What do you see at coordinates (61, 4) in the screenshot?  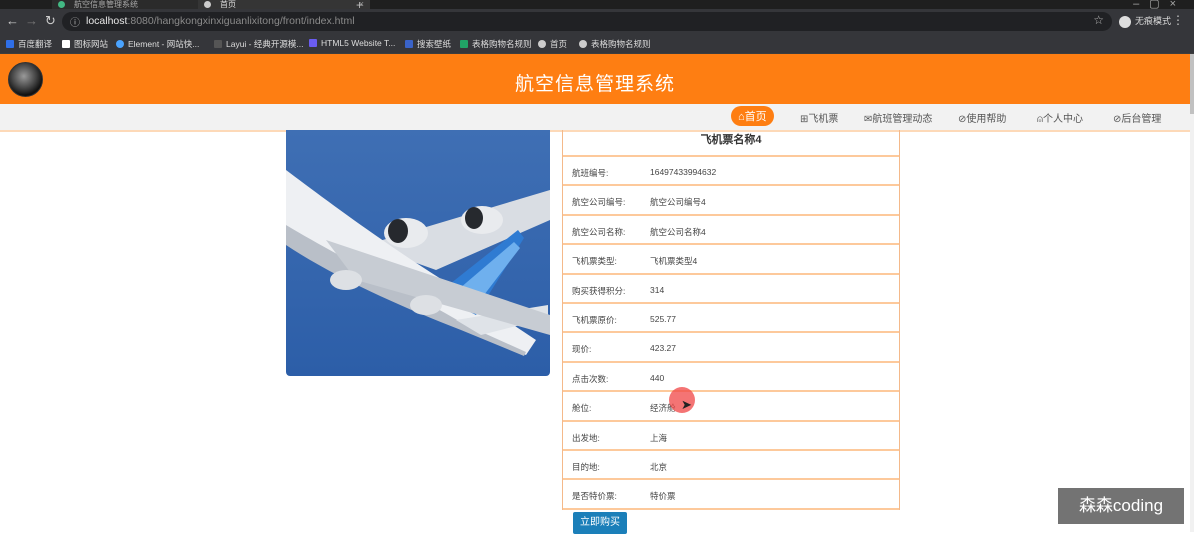 I see `vue-favicon-icon` at bounding box center [61, 4].